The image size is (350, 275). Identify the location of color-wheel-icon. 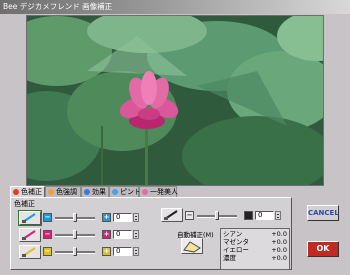
(16, 192).